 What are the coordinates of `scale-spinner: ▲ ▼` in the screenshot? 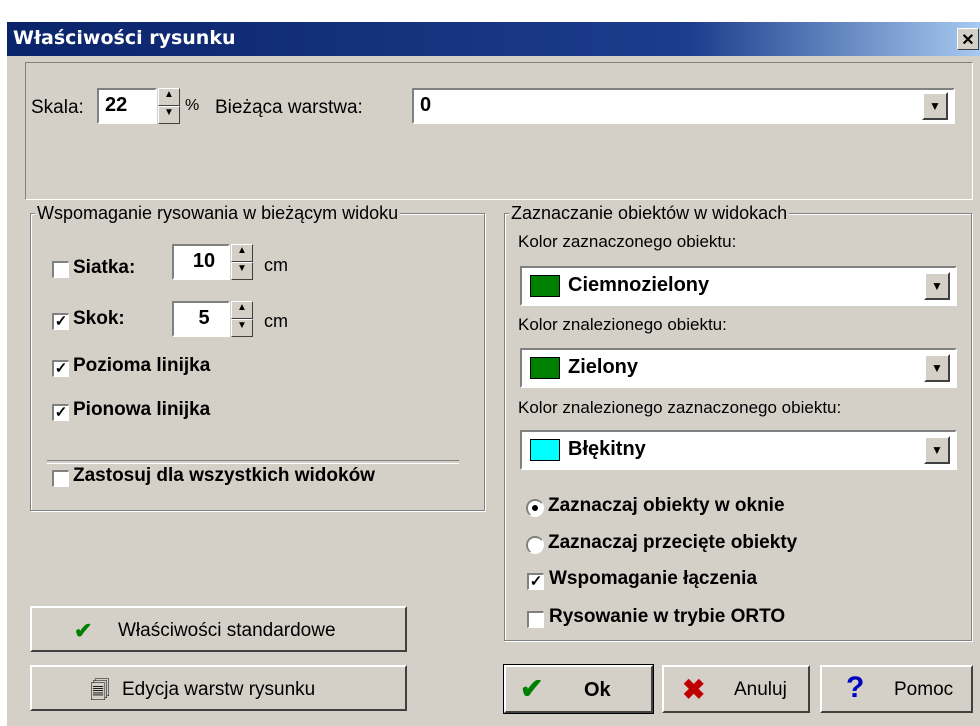 It's located at (169, 106).